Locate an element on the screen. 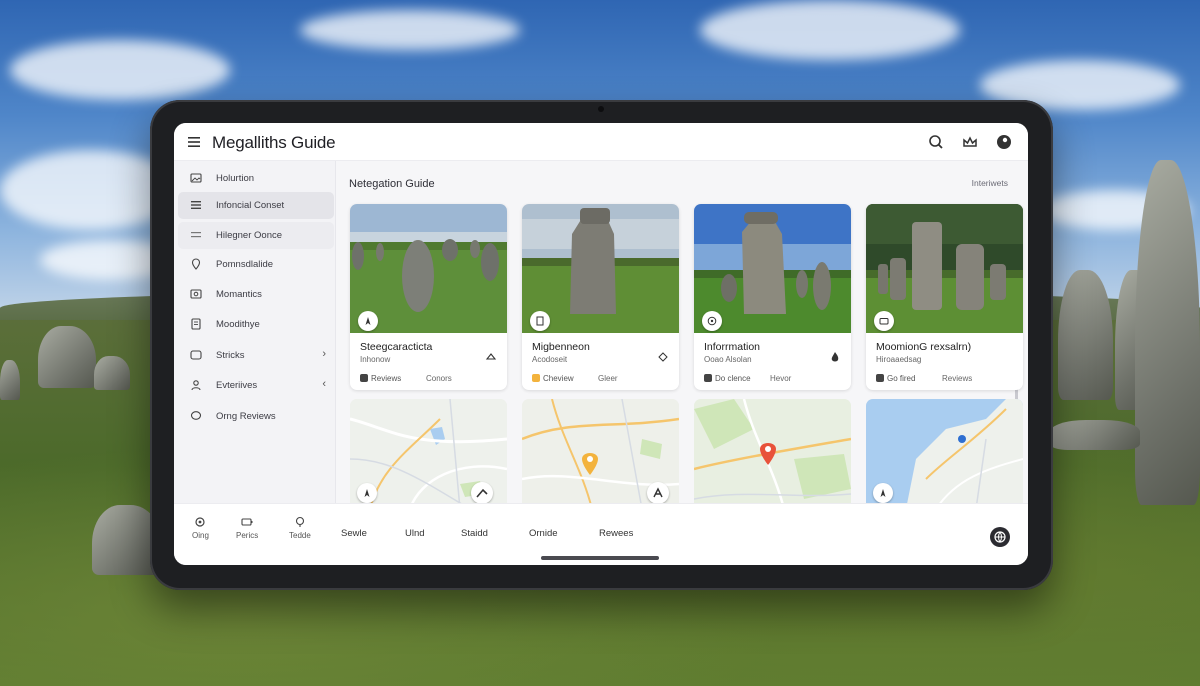  top-app-bar: Megalliths Guide is located at coordinates (601, 142).